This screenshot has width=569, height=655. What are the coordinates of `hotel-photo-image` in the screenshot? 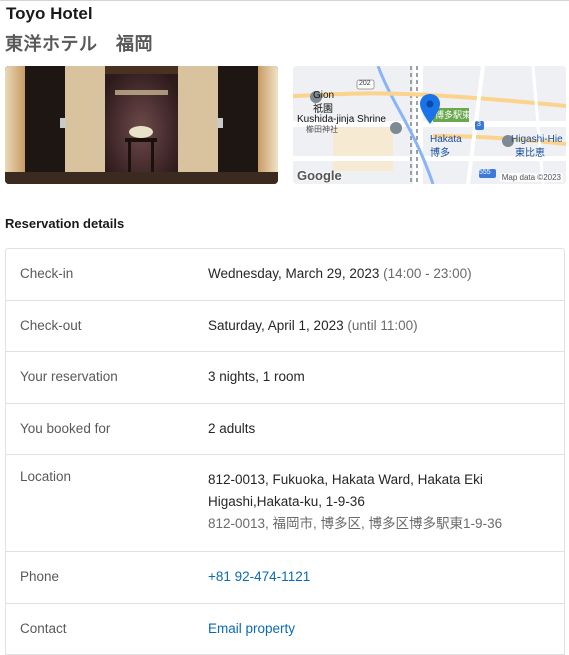 It's located at (141, 125).